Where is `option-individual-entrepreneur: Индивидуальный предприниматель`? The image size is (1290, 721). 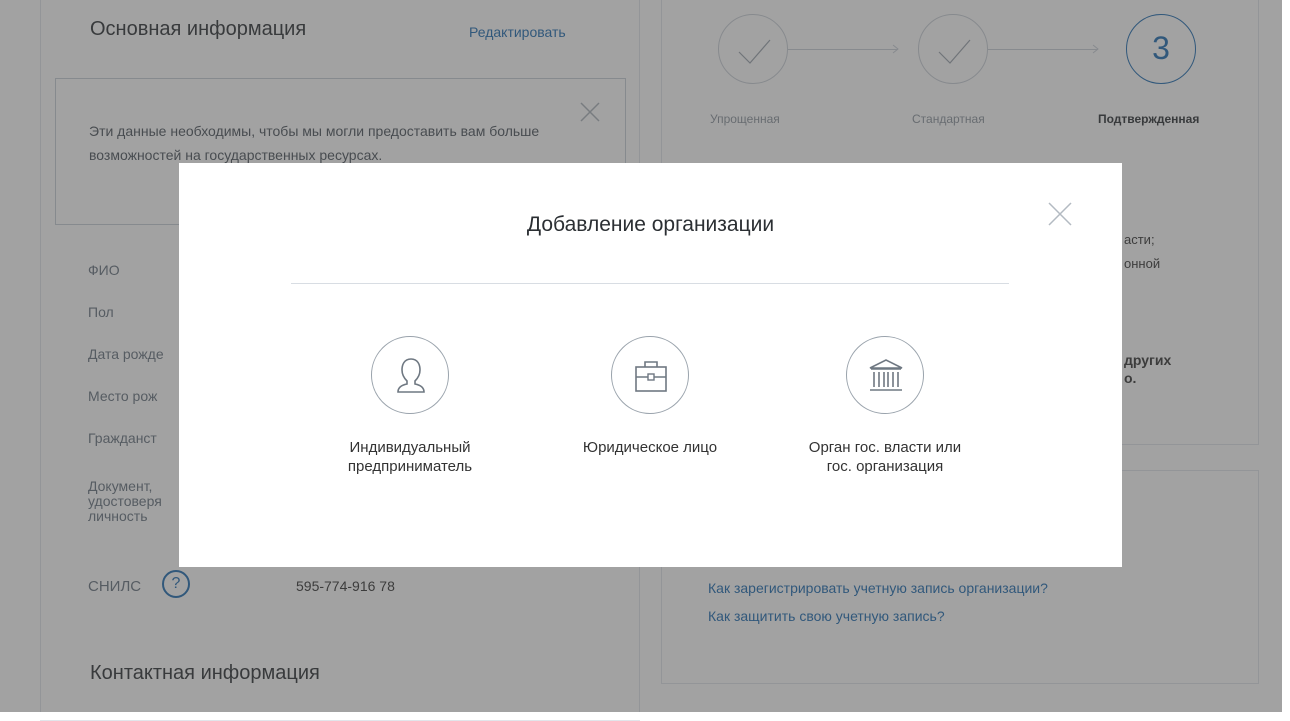 option-individual-entrepreneur: Индивидуальный предприниматель is located at coordinates (410, 406).